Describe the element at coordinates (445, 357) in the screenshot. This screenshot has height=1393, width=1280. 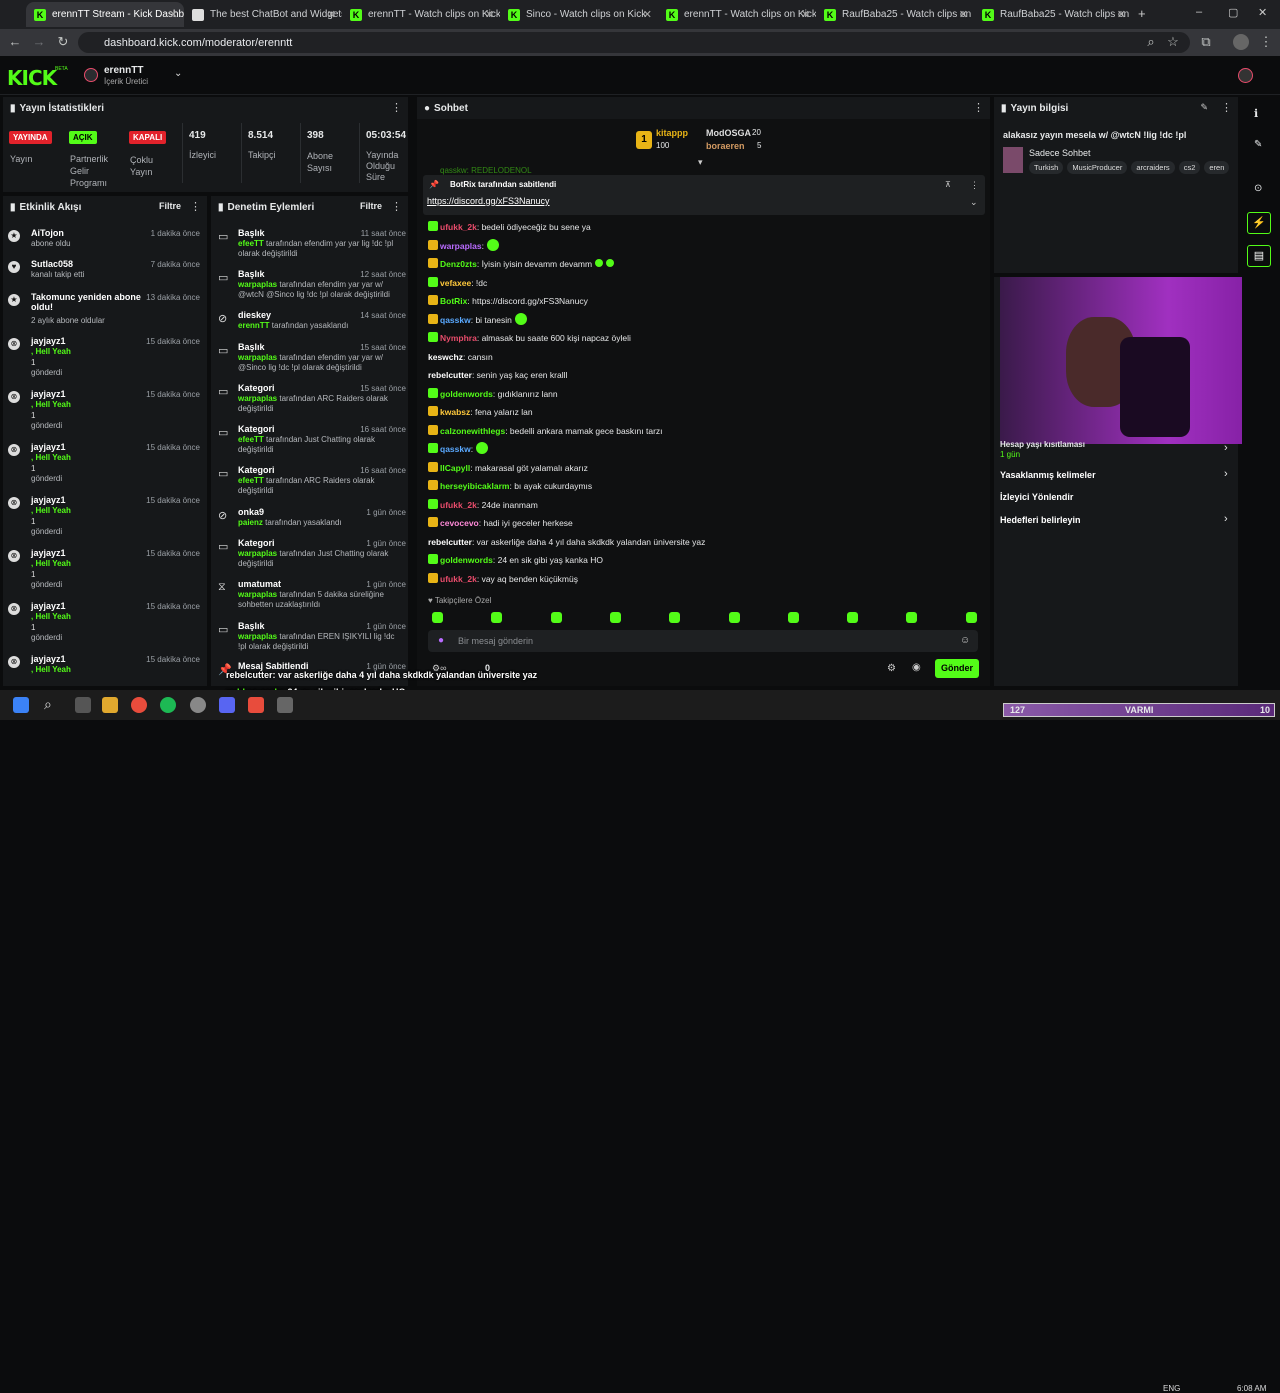
I see `chat-username: keswchz` at that location.